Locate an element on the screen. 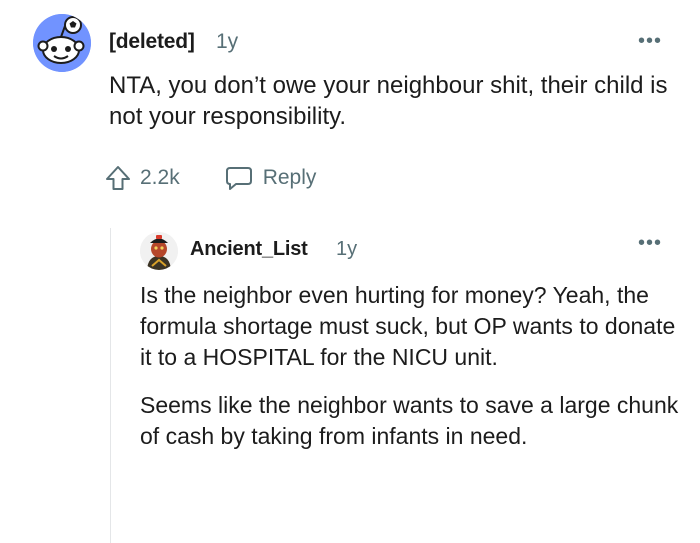  upvote-button: 2.2k is located at coordinates (142, 178).